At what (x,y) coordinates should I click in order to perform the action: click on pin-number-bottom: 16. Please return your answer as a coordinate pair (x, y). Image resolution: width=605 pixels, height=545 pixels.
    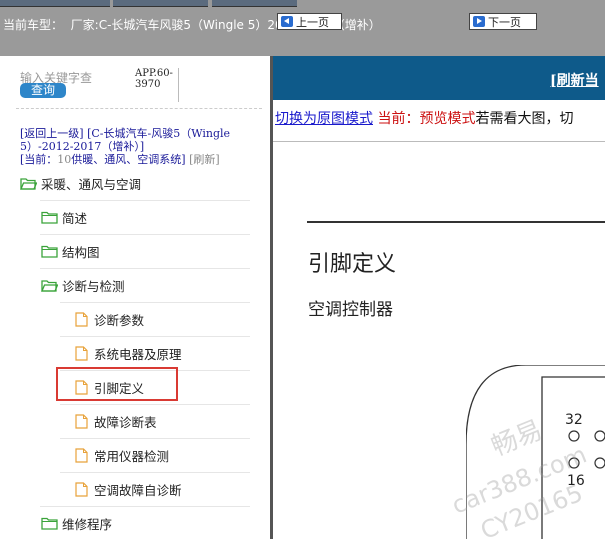
    Looking at the image, I should click on (576, 481).